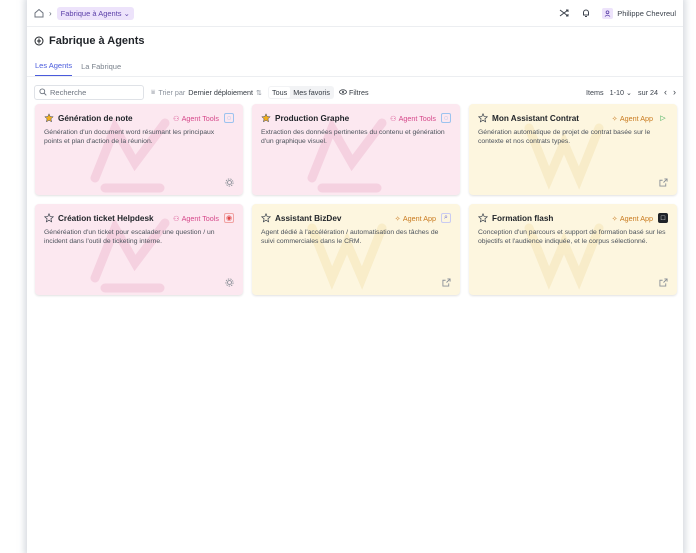  I want to click on notification-icon, so click(586, 13).